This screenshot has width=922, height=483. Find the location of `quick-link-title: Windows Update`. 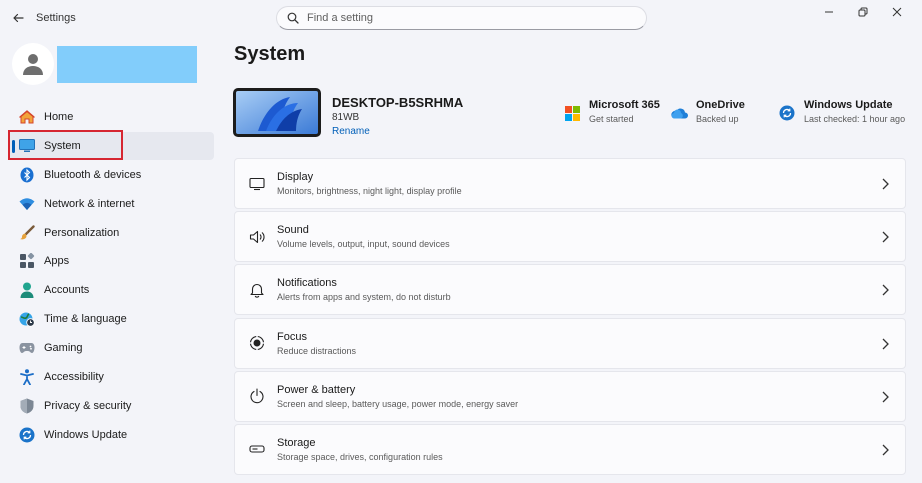

quick-link-title: Windows Update is located at coordinates (848, 105).